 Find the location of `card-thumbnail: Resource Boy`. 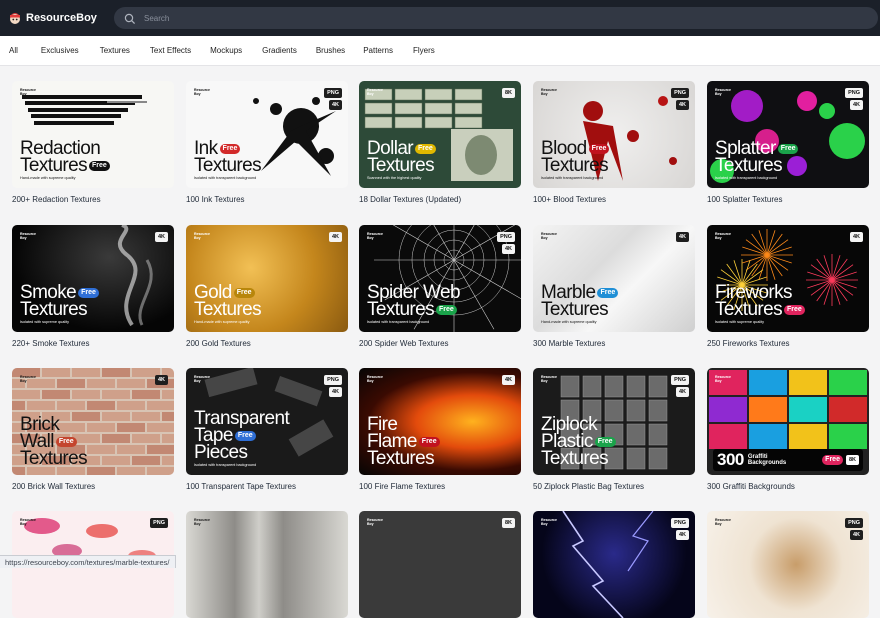

card-thumbnail: Resource Boy is located at coordinates (267, 564).